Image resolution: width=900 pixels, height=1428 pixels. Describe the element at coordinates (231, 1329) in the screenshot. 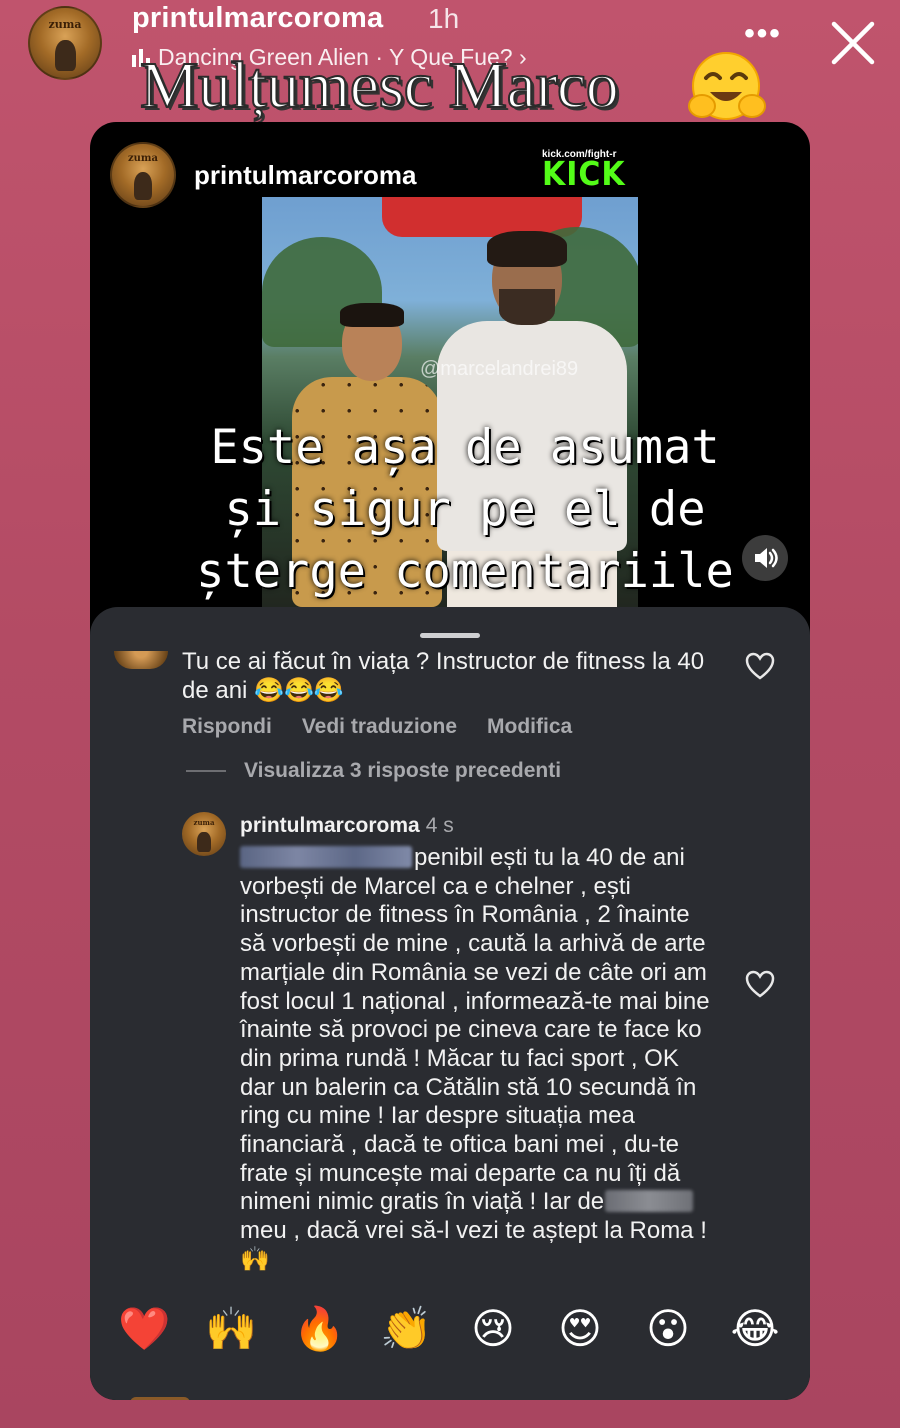

I see `reaction-raised-hands: 🙌` at that location.